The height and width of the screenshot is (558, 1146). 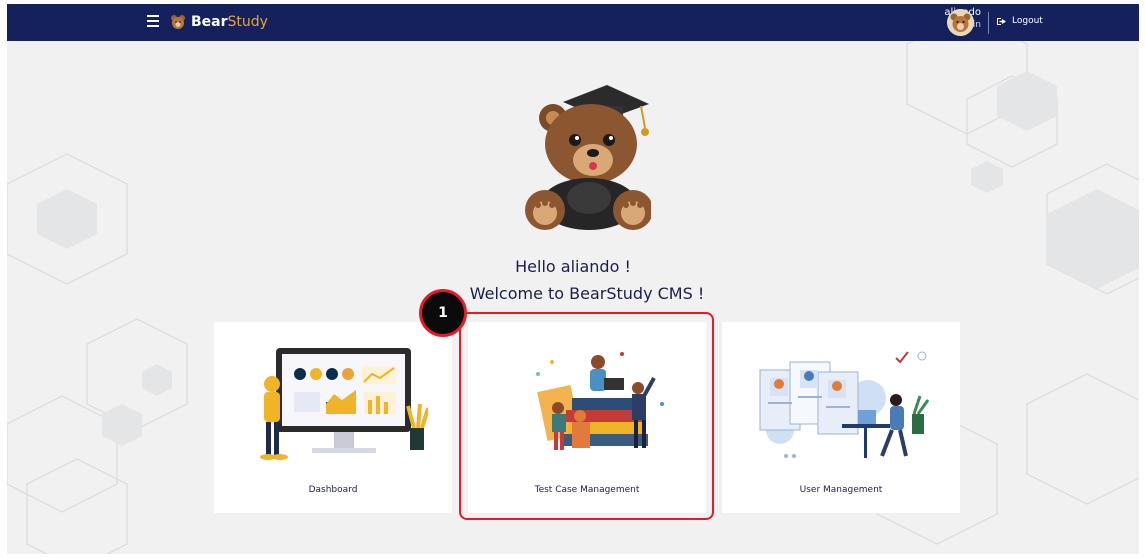 What do you see at coordinates (1027, 21) in the screenshot?
I see `logout-label: Logout` at bounding box center [1027, 21].